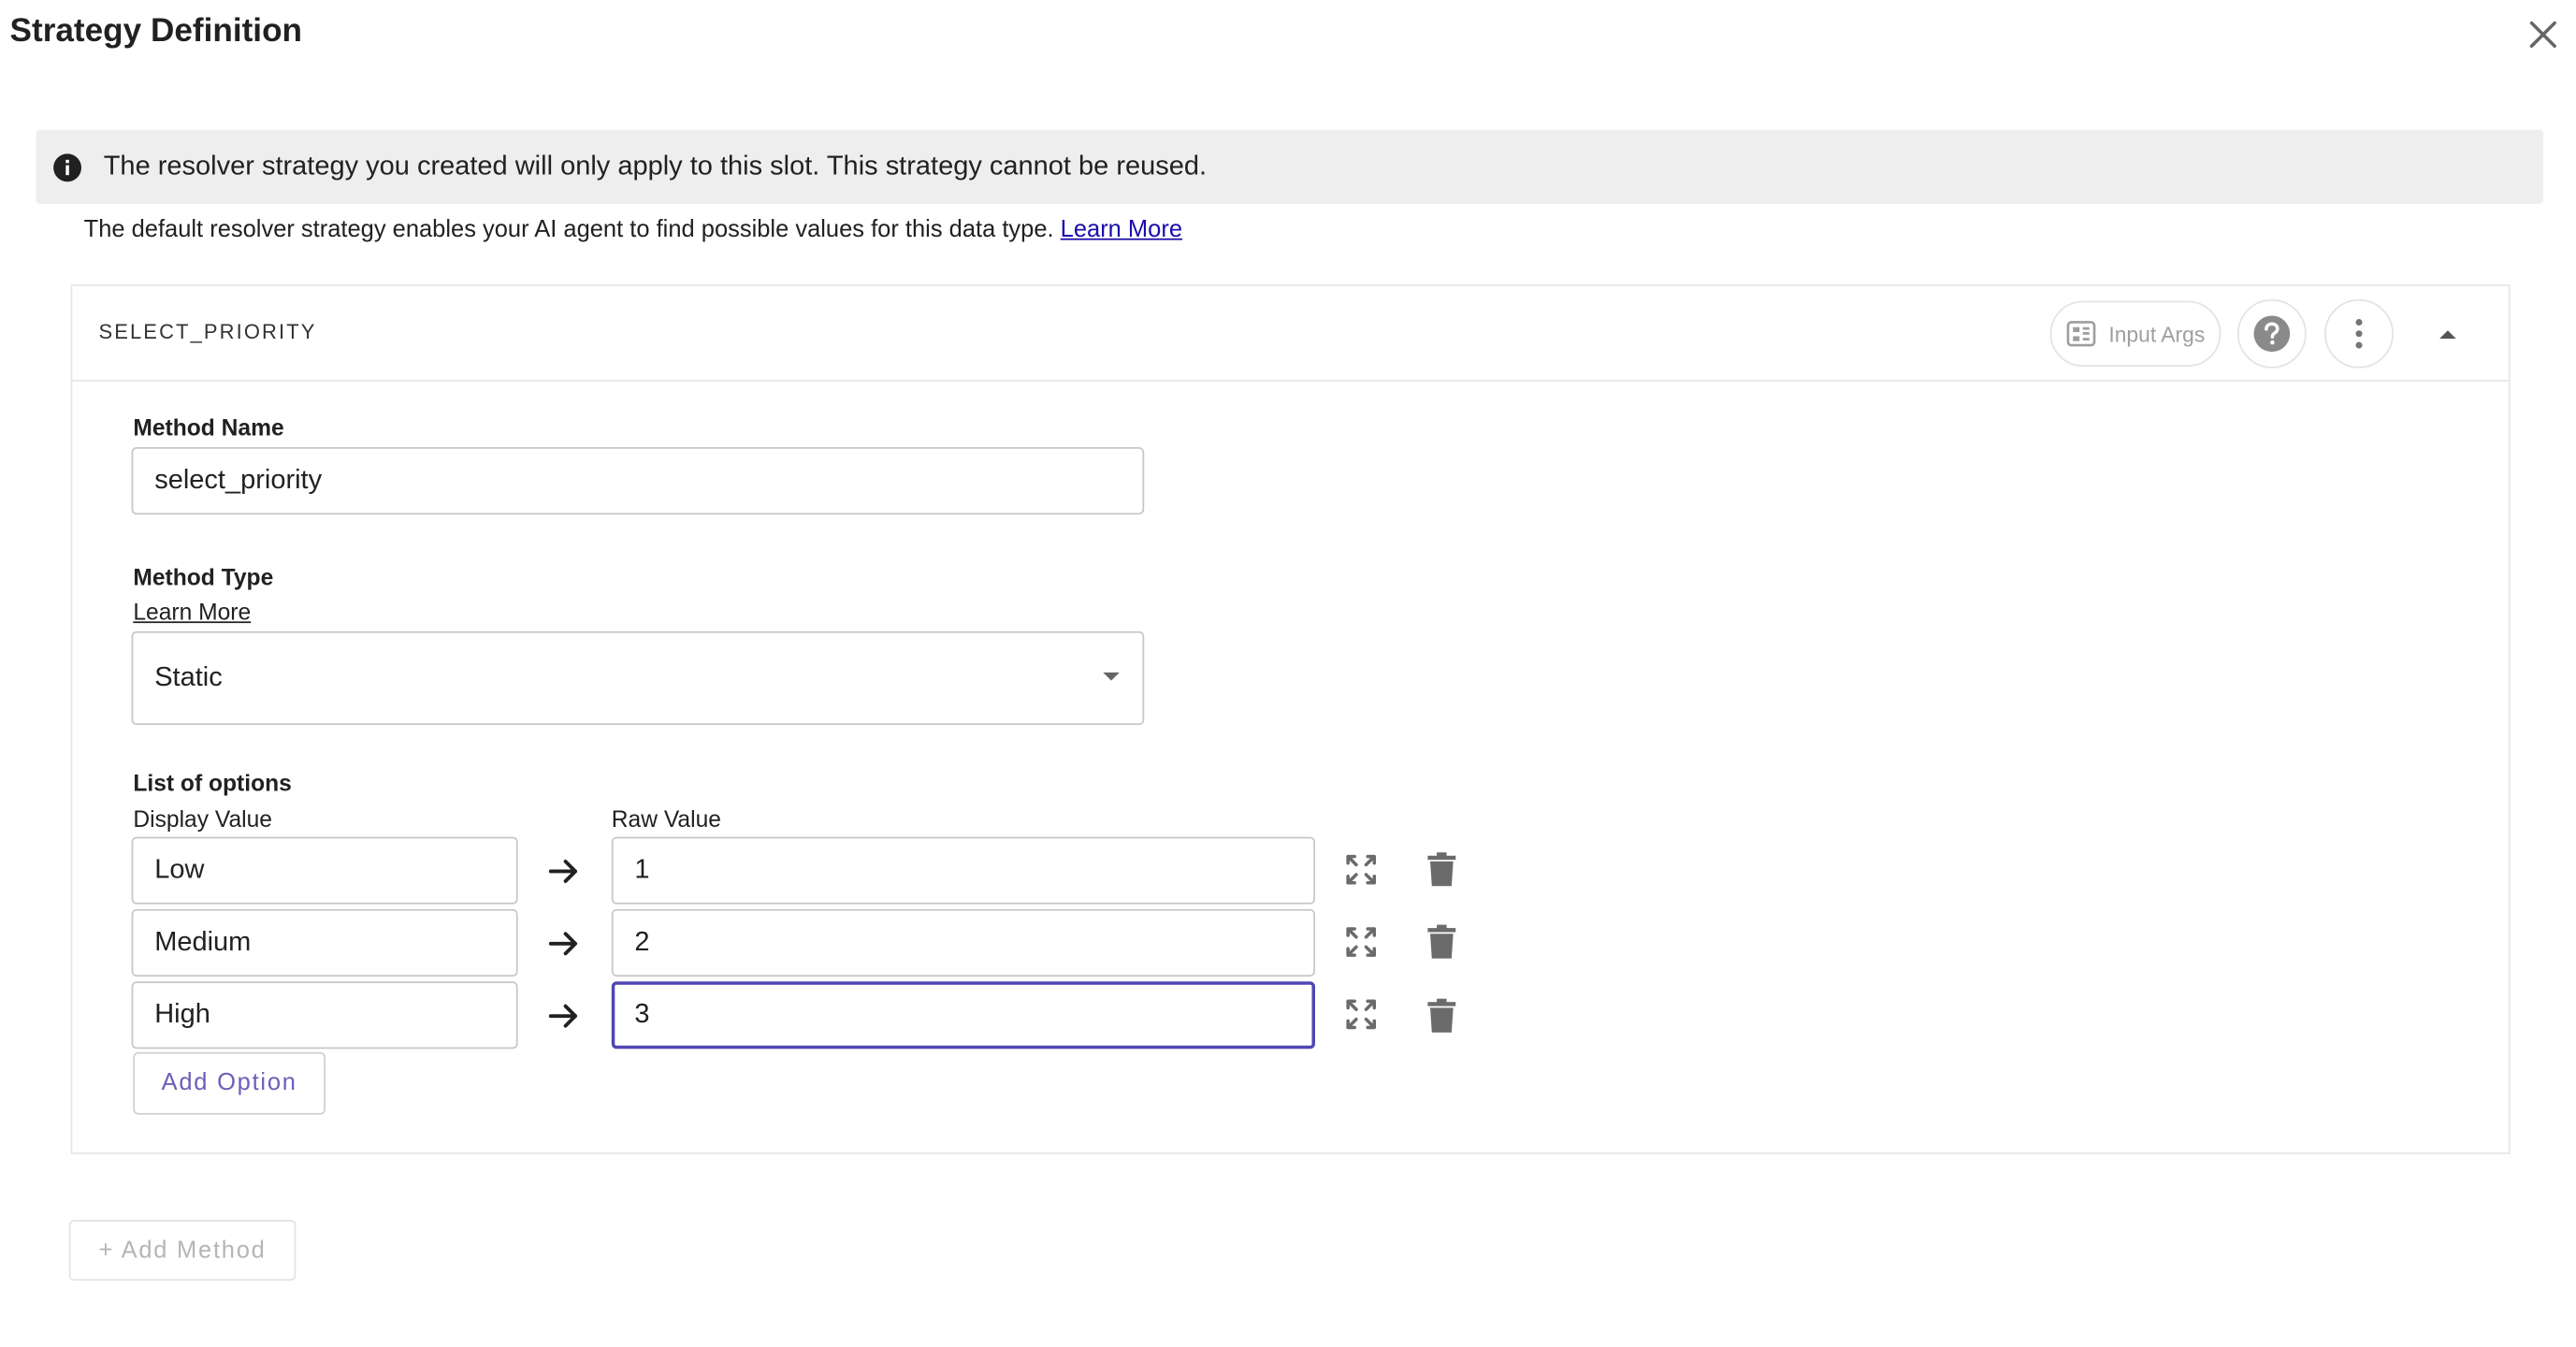  Describe the element at coordinates (188, 677) in the screenshot. I see `method-type-value: Static` at that location.